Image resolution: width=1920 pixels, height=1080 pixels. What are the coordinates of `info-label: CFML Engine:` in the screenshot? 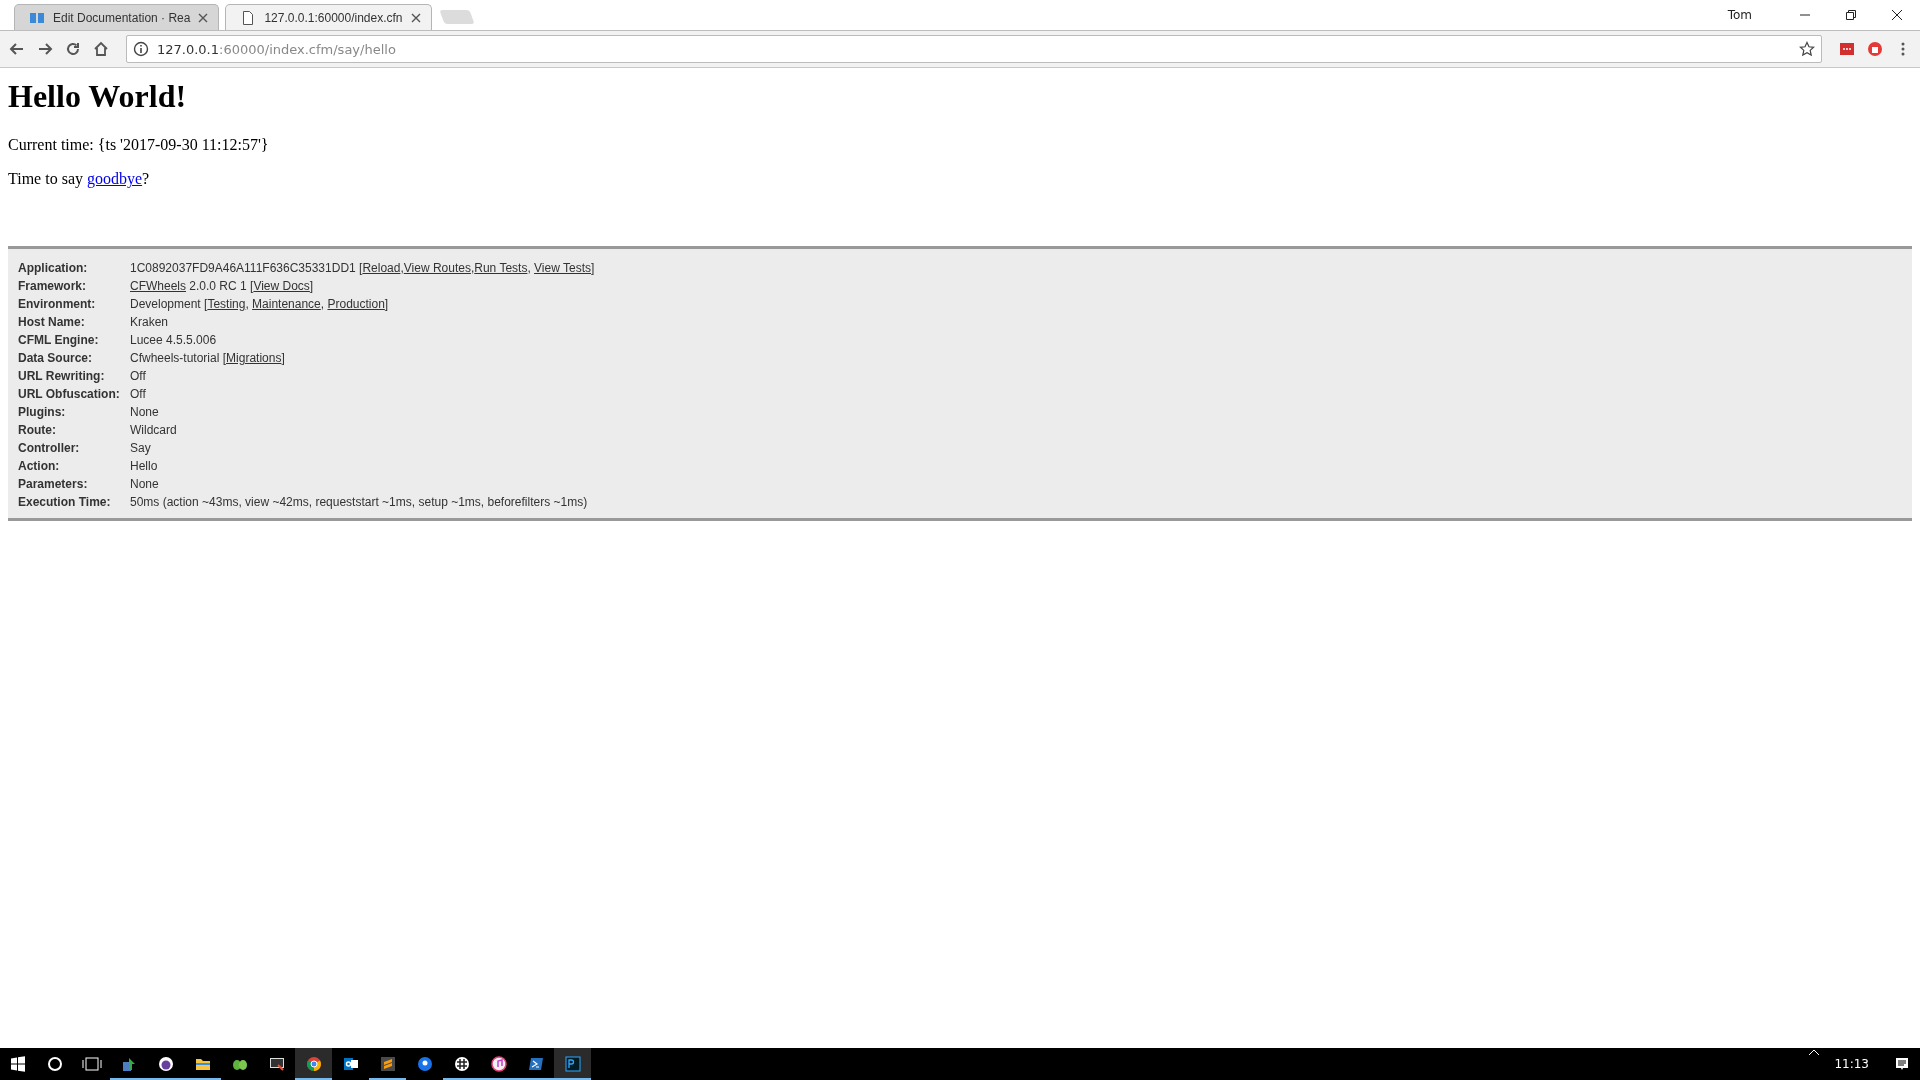 It's located at (59, 340).